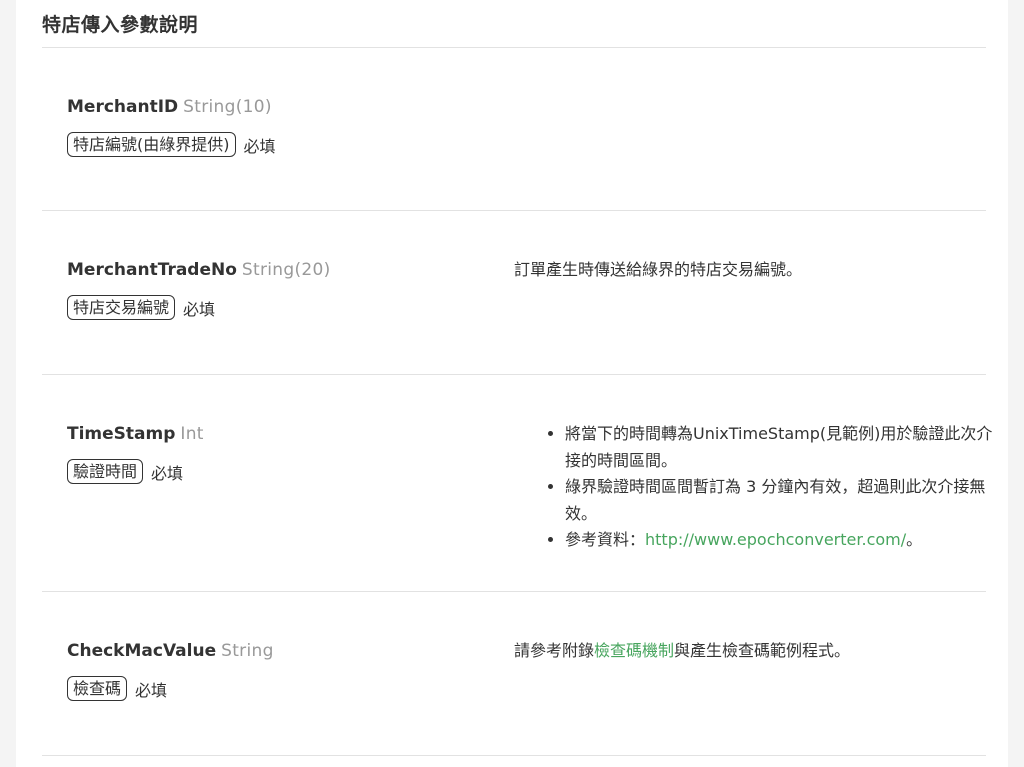  I want to click on param-description: 請參考附錄檢查碼機制與產生檢查碼範例程式。, so click(682, 651).